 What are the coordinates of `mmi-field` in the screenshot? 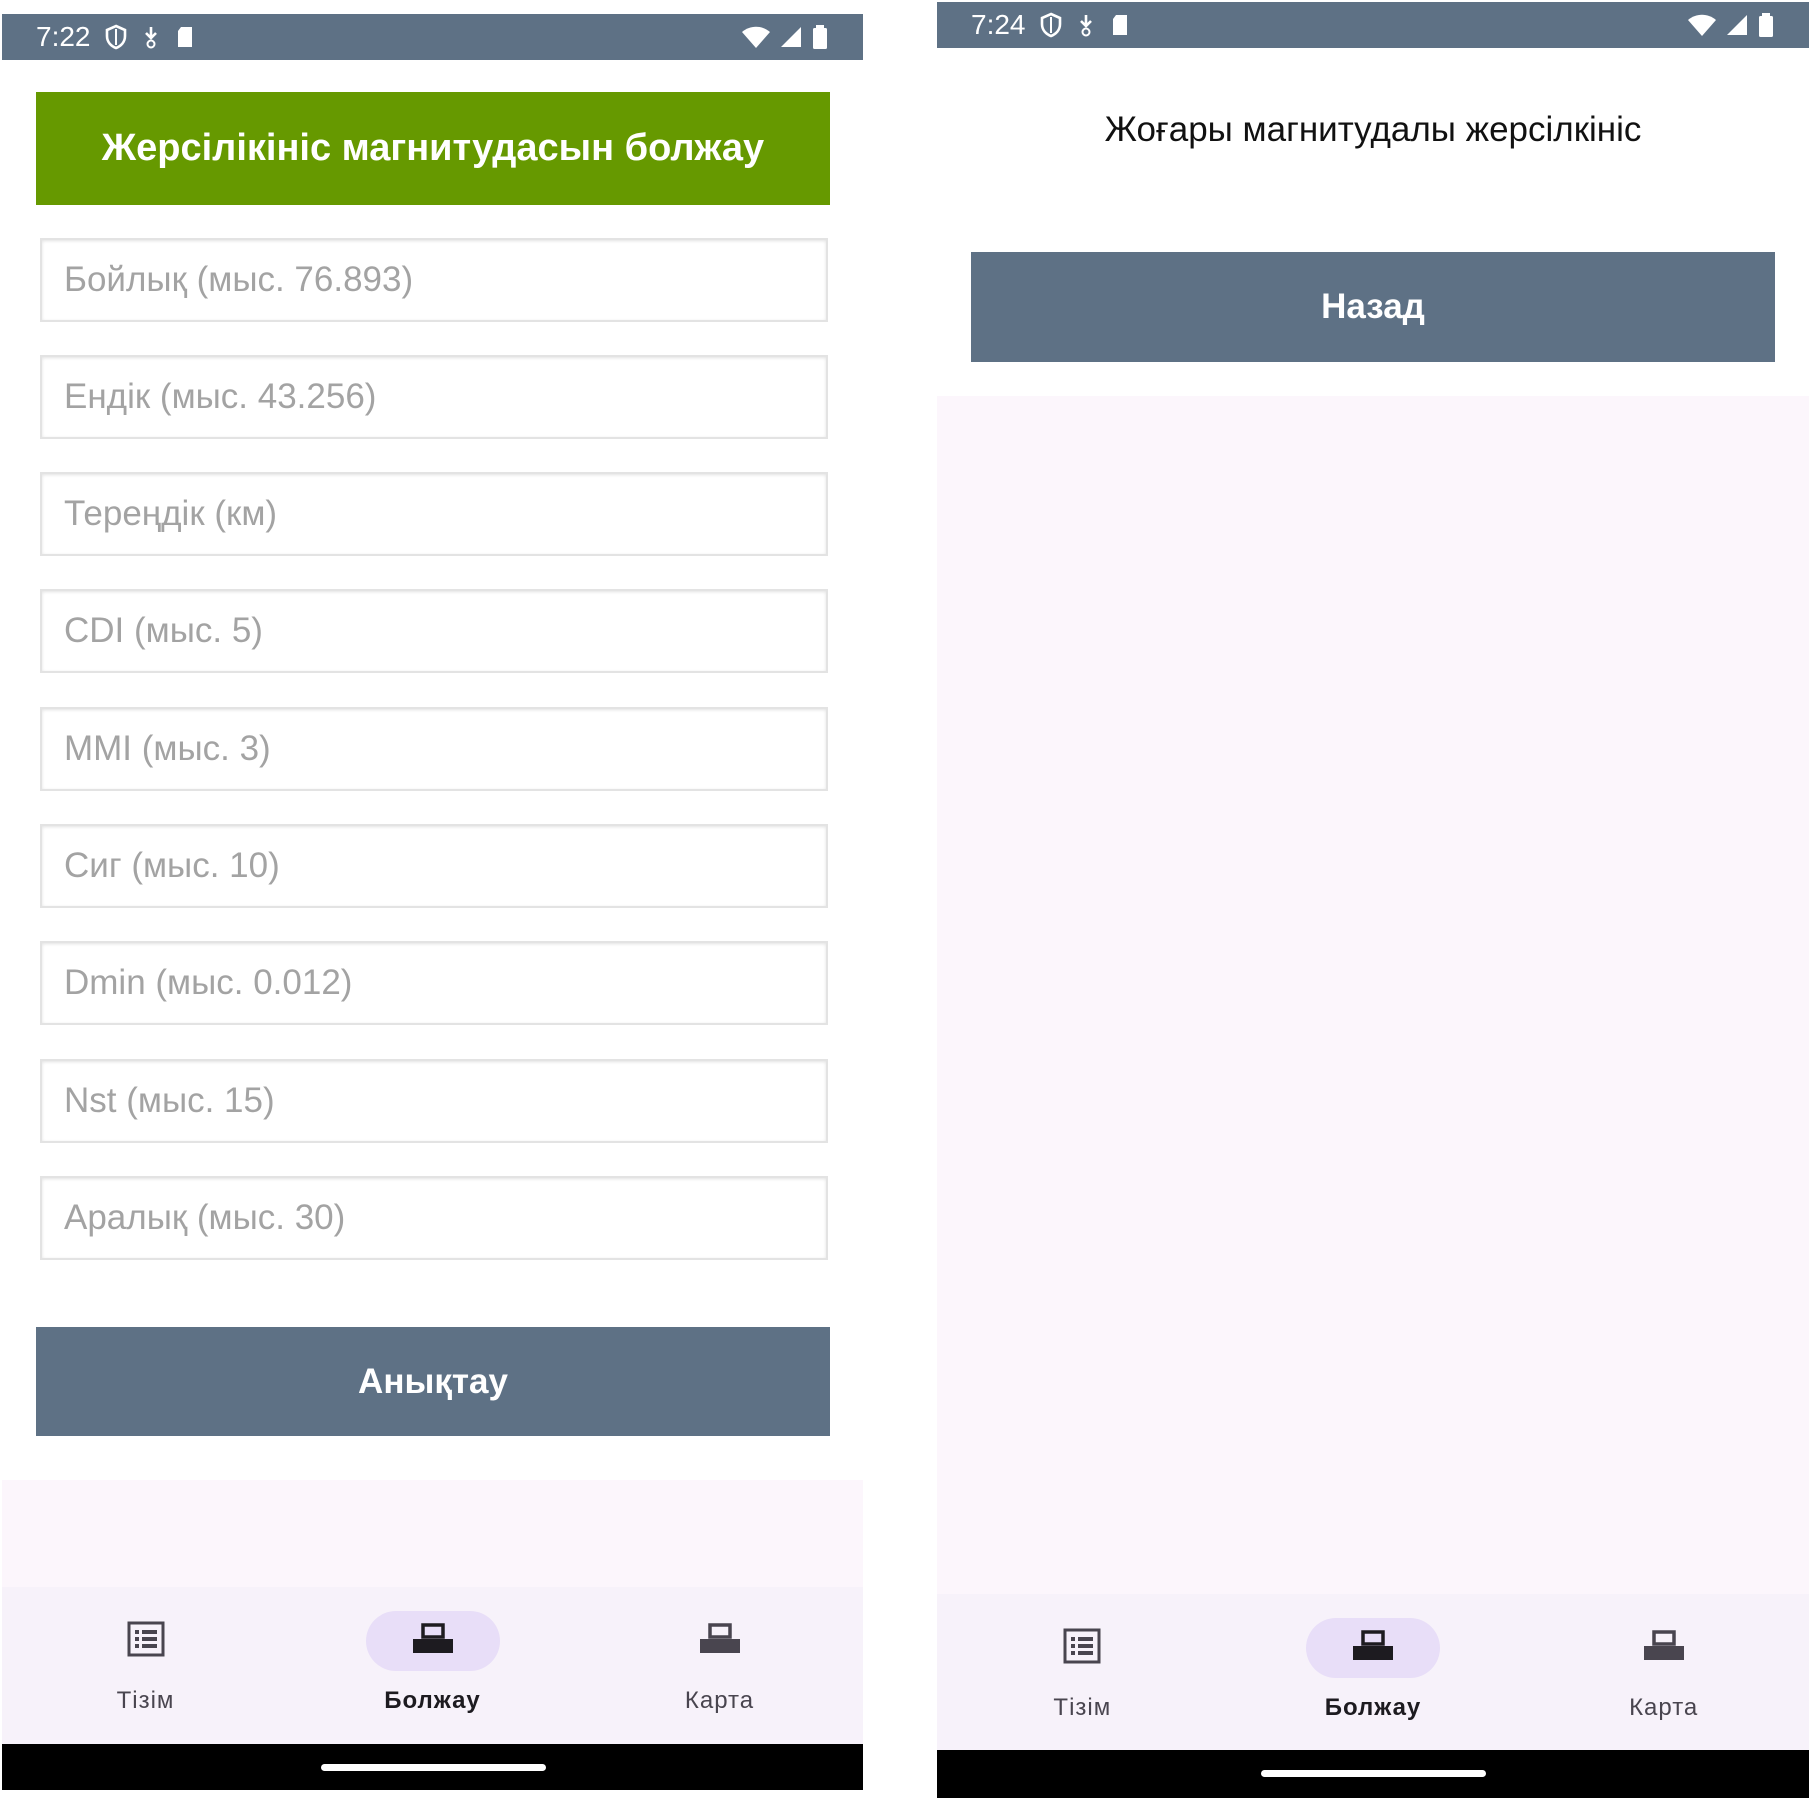 It's located at (434, 749).